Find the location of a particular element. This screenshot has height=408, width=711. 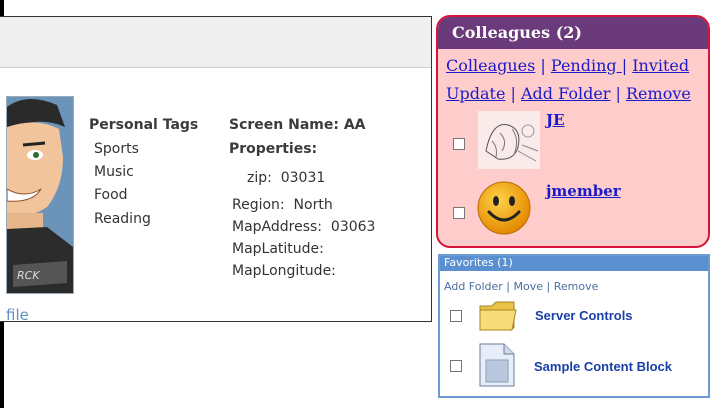

folder-icon is located at coordinates (498, 316).